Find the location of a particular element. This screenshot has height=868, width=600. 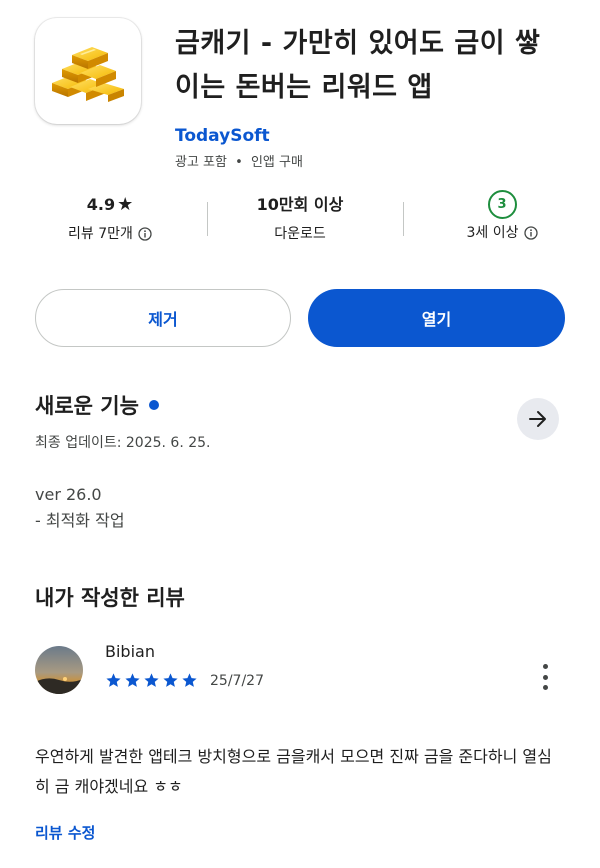

star-icon: ★ is located at coordinates (125, 204).